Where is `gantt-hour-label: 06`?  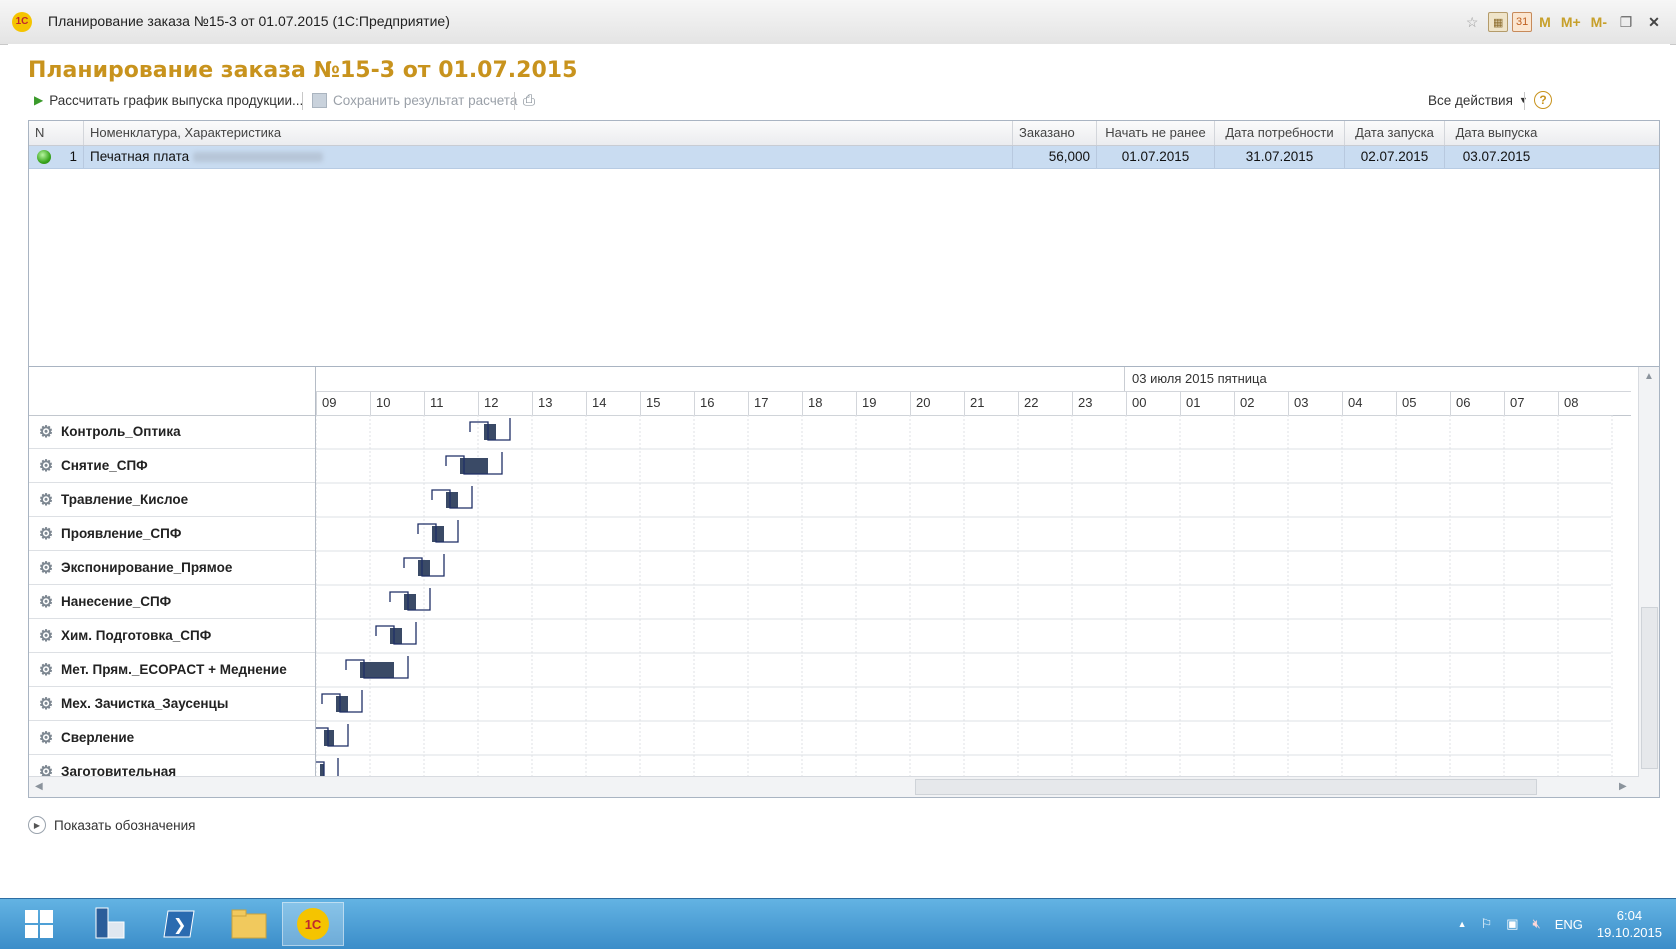
gantt-hour-label: 06 is located at coordinates (1477, 403).